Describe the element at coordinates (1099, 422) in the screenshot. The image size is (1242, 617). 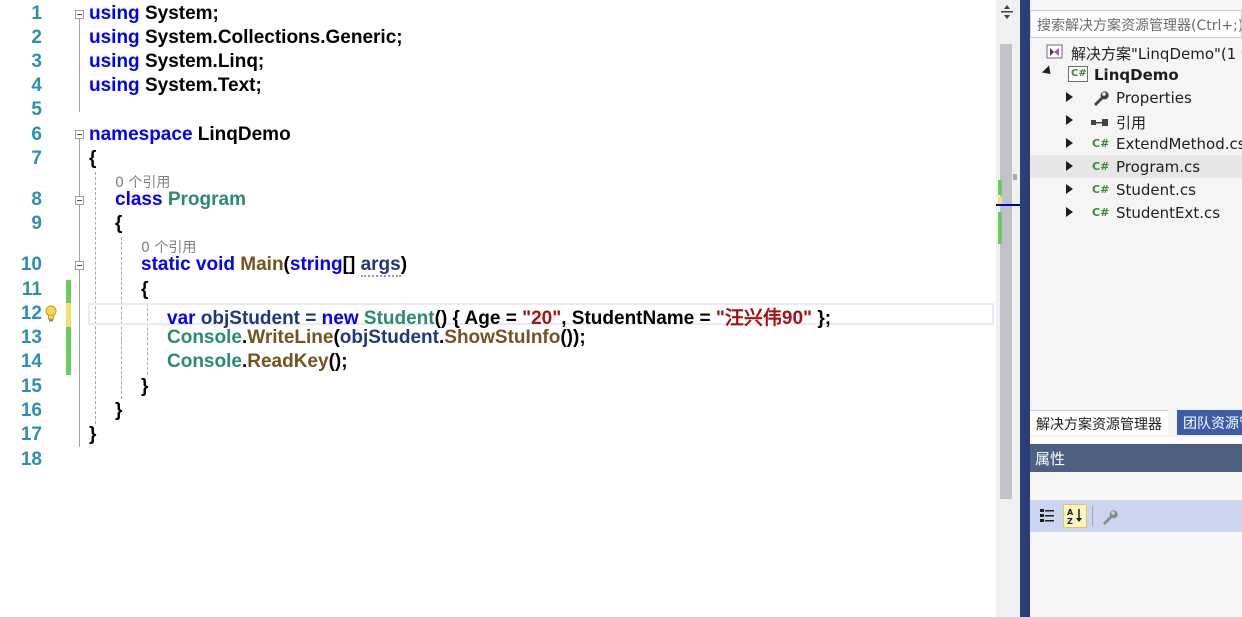
I see `tab-solution-explorer: 解决方案资源管理器` at that location.